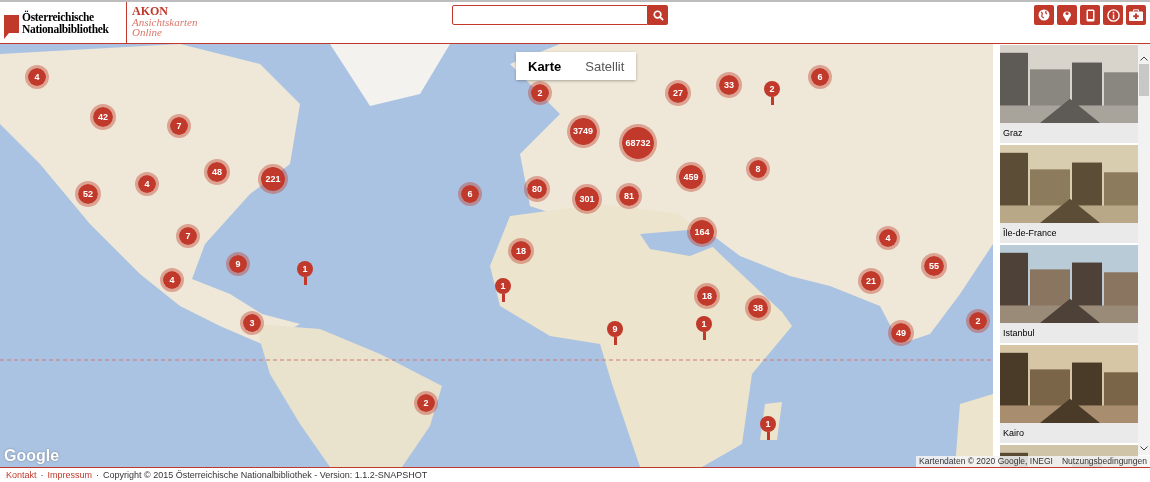 The width and height of the screenshot is (1150, 482). I want to click on phone-icon, so click(1090, 15).